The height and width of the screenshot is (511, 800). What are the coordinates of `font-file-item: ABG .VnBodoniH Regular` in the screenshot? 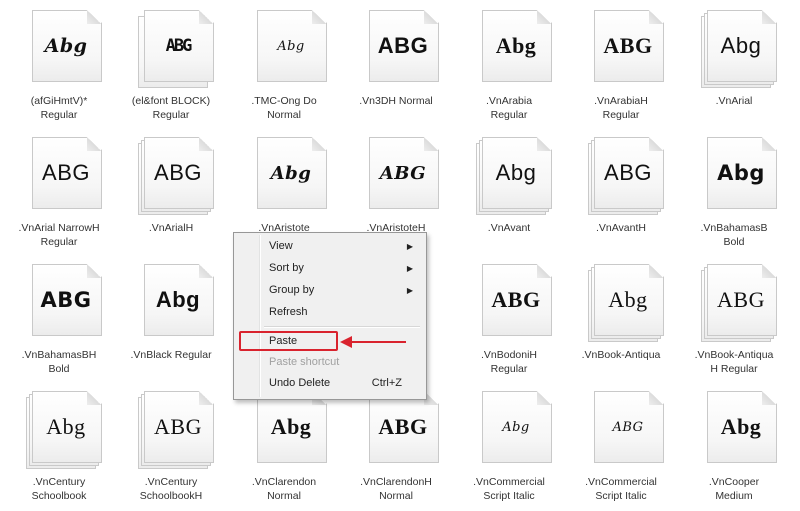 It's located at (509, 321).